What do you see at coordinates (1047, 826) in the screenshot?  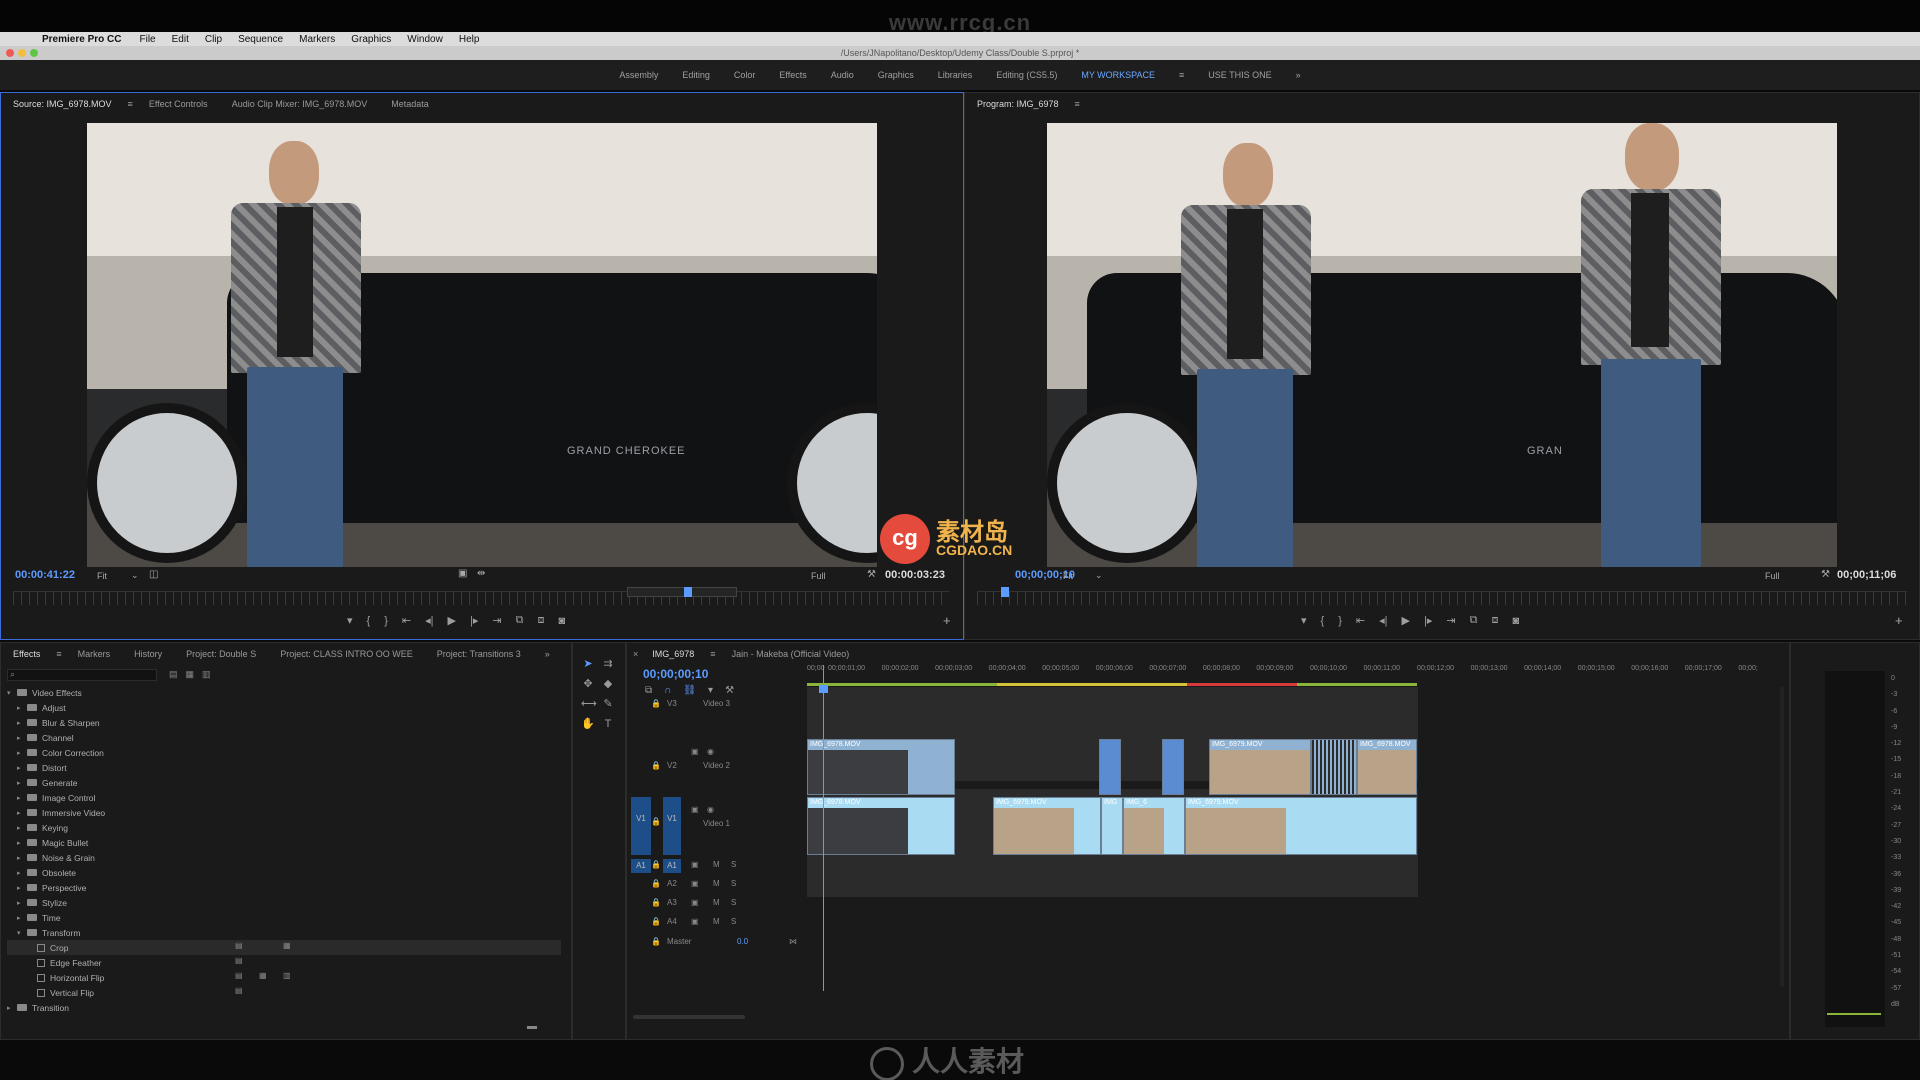 I see `clip-v1-2: IMG_6979.MOV` at bounding box center [1047, 826].